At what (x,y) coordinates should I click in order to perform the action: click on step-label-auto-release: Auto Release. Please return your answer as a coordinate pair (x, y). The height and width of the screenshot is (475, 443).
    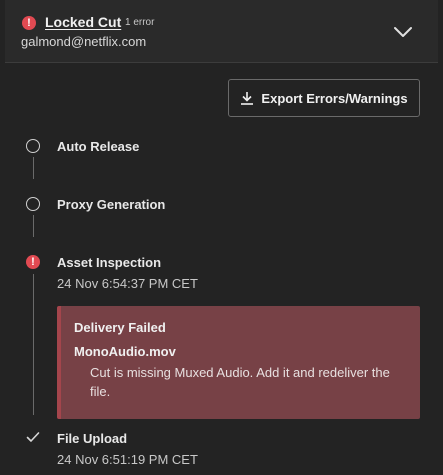
    Looking at the image, I should click on (98, 146).